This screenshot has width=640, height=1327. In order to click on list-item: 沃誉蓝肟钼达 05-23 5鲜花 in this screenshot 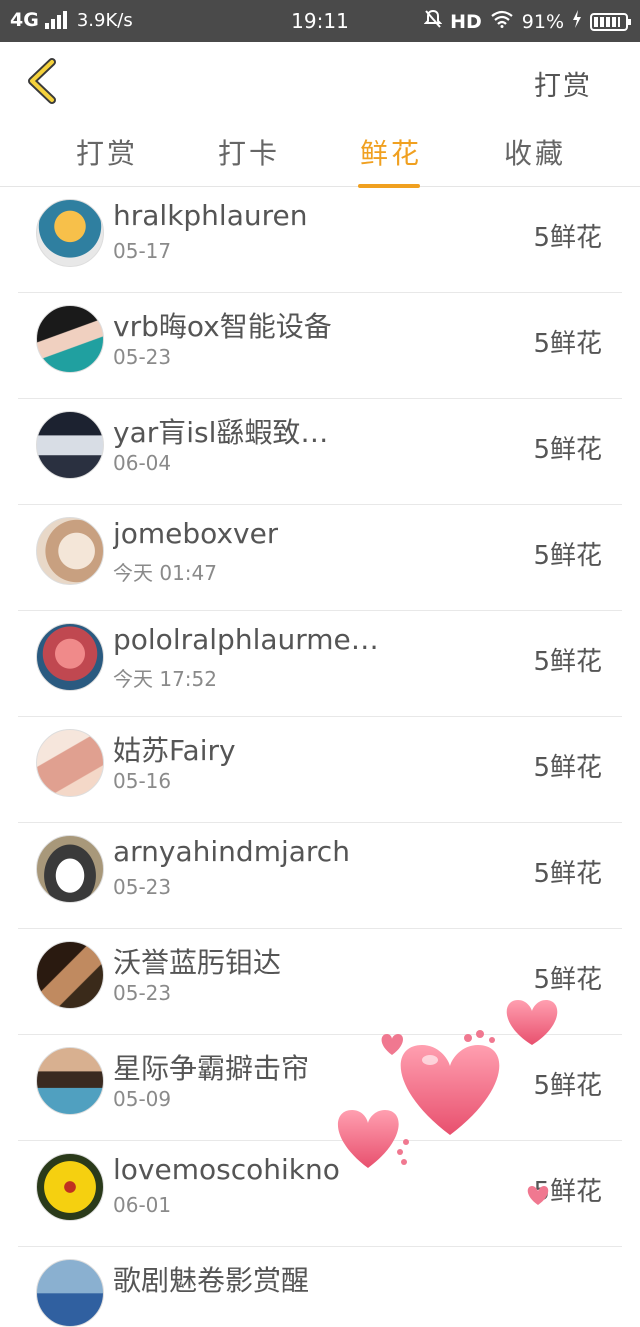, I will do `click(320, 982)`.